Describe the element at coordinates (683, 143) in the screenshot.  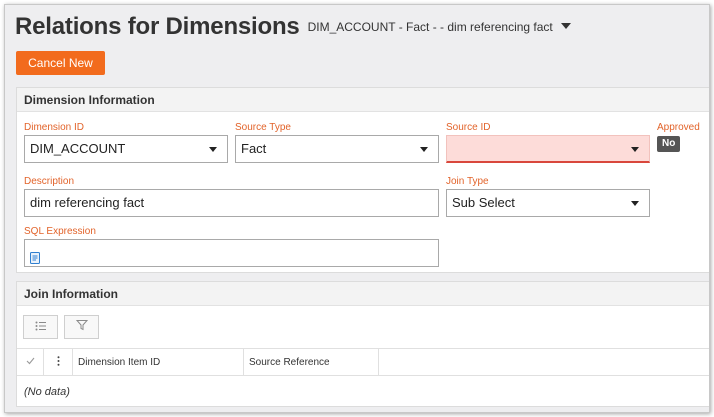
I see `approved-field: Approved No` at that location.